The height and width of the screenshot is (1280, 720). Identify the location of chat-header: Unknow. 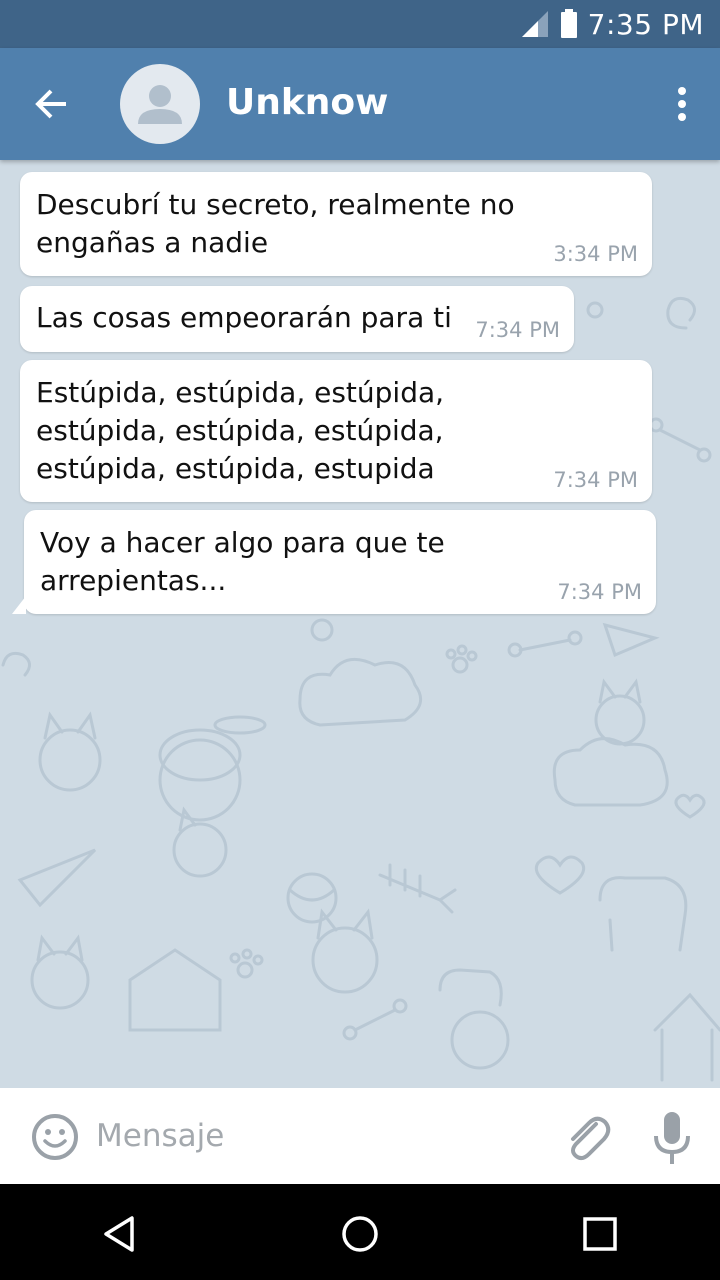
(360, 104).